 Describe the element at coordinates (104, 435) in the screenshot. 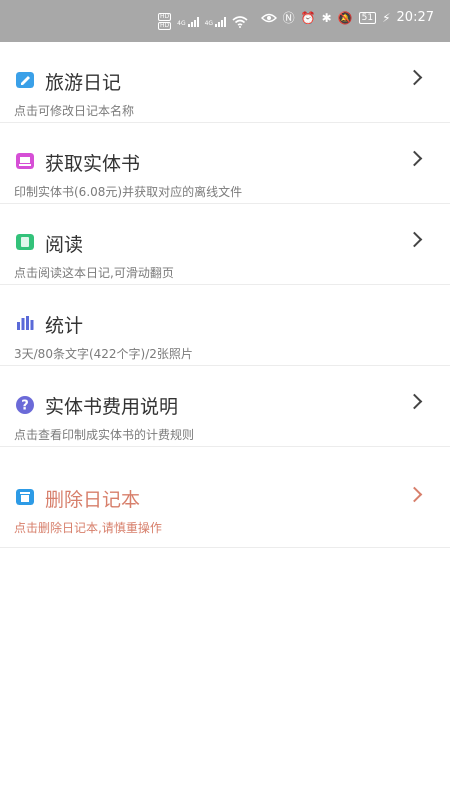

I see `option-subtitle: 点击查看印制成实体书的计费规则` at that location.